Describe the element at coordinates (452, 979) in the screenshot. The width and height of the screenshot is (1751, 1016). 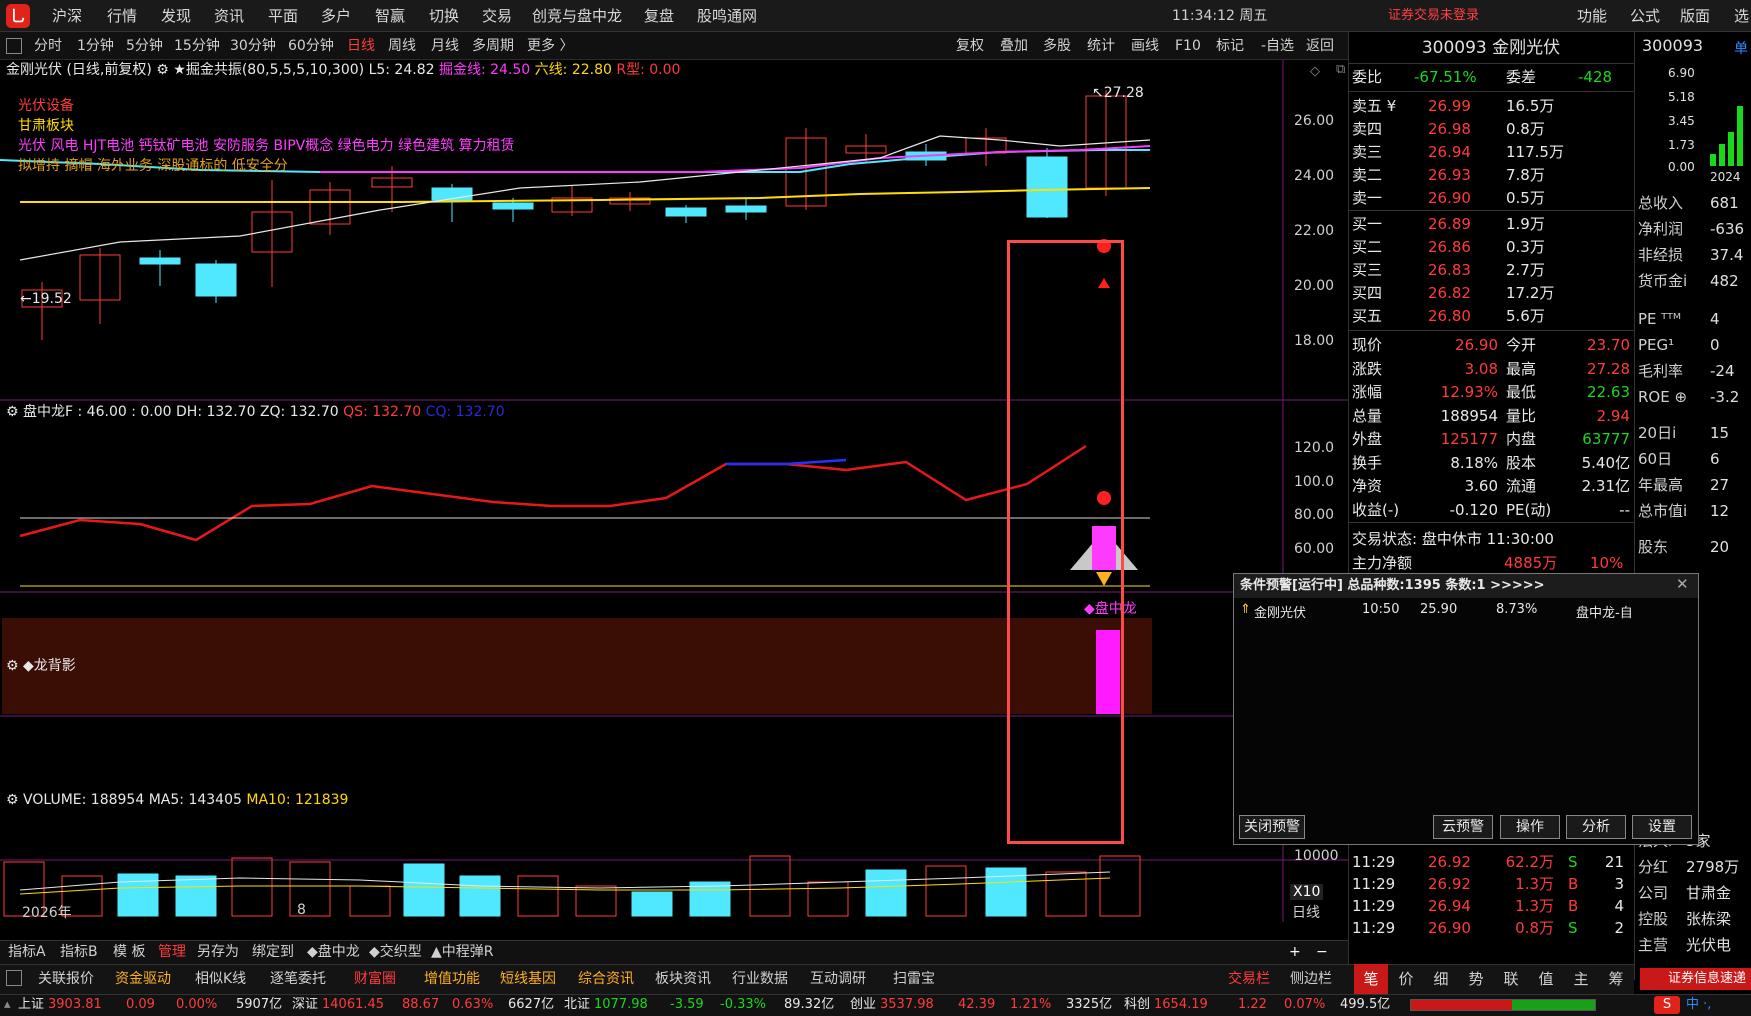
I see `func-value-added: 增值功能` at that location.